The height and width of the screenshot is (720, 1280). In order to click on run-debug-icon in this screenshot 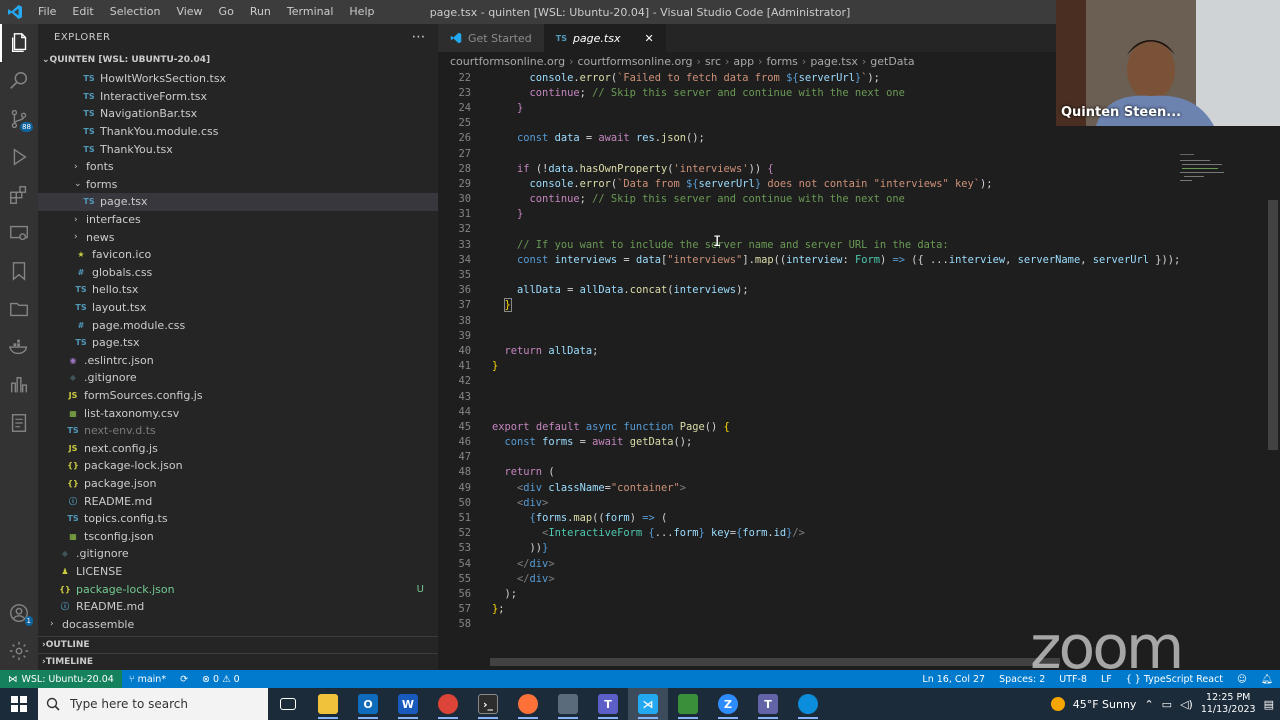, I will do `click(19, 157)`.